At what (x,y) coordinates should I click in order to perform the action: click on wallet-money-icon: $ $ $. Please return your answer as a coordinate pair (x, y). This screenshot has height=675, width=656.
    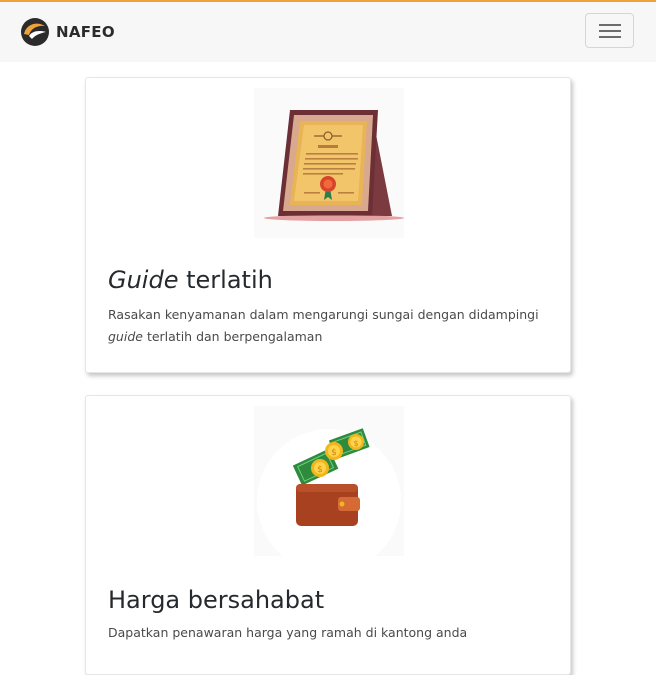
    Looking at the image, I should click on (329, 481).